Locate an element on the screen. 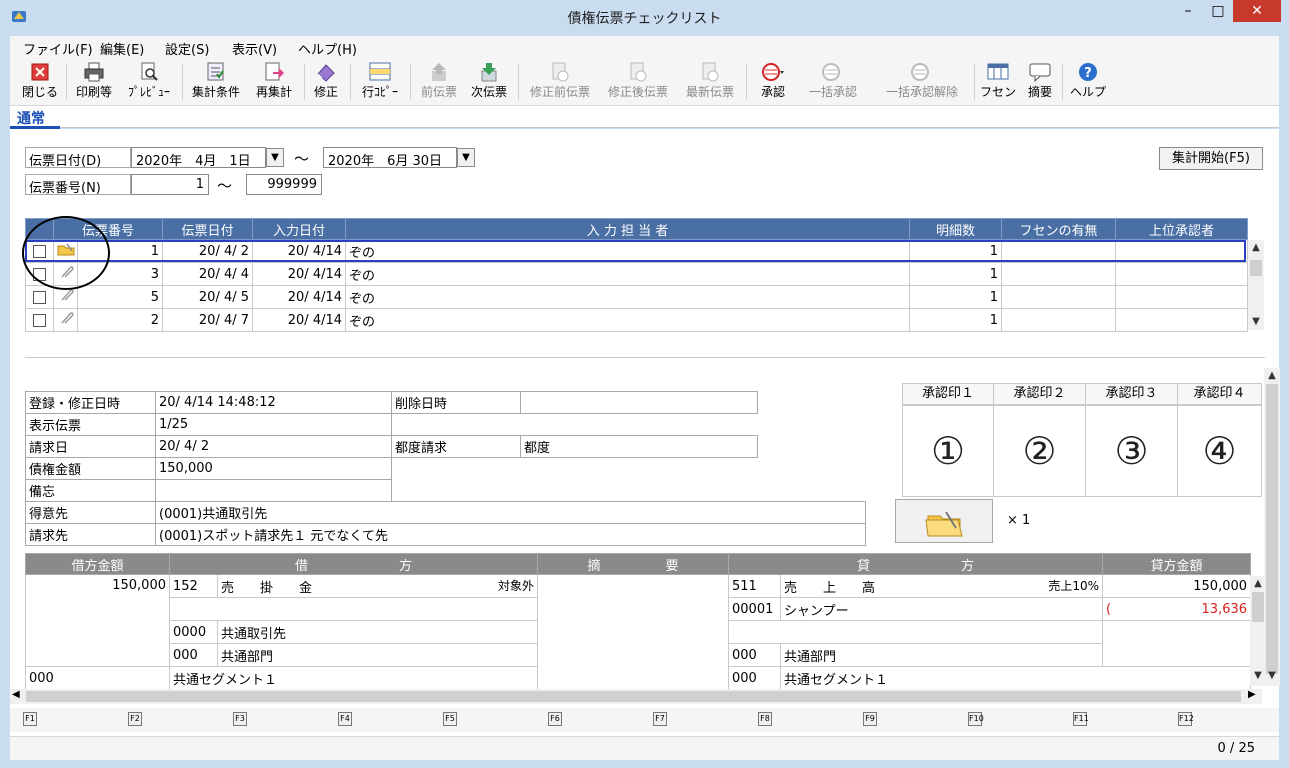 The image size is (1289, 768). reg-label: 登録・修正日時 is located at coordinates (90, 402).